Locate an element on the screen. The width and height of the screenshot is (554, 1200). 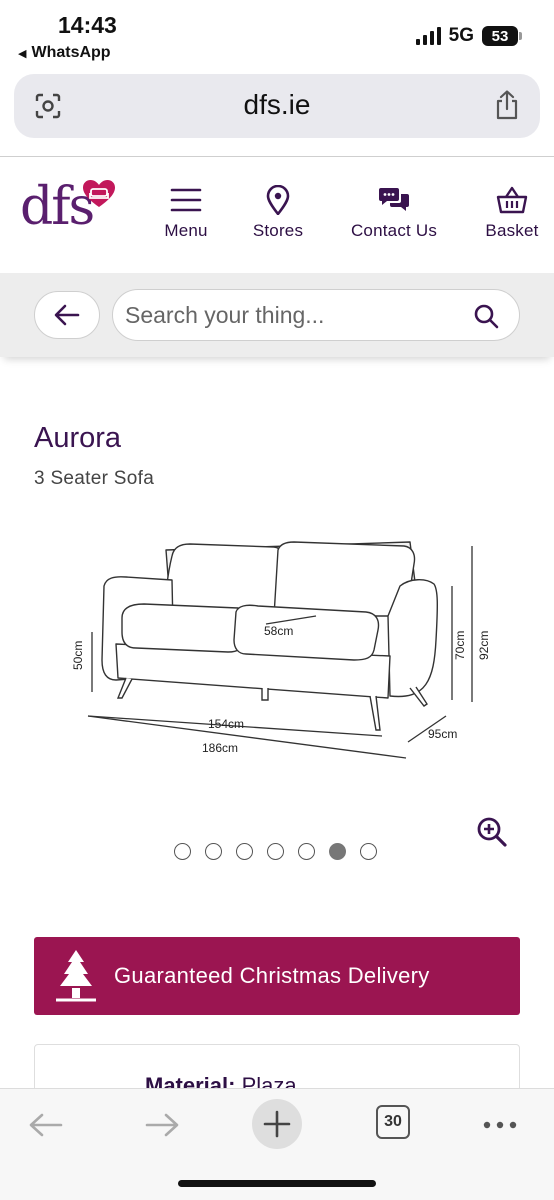
product-title: Aurora is located at coordinates (78, 438).